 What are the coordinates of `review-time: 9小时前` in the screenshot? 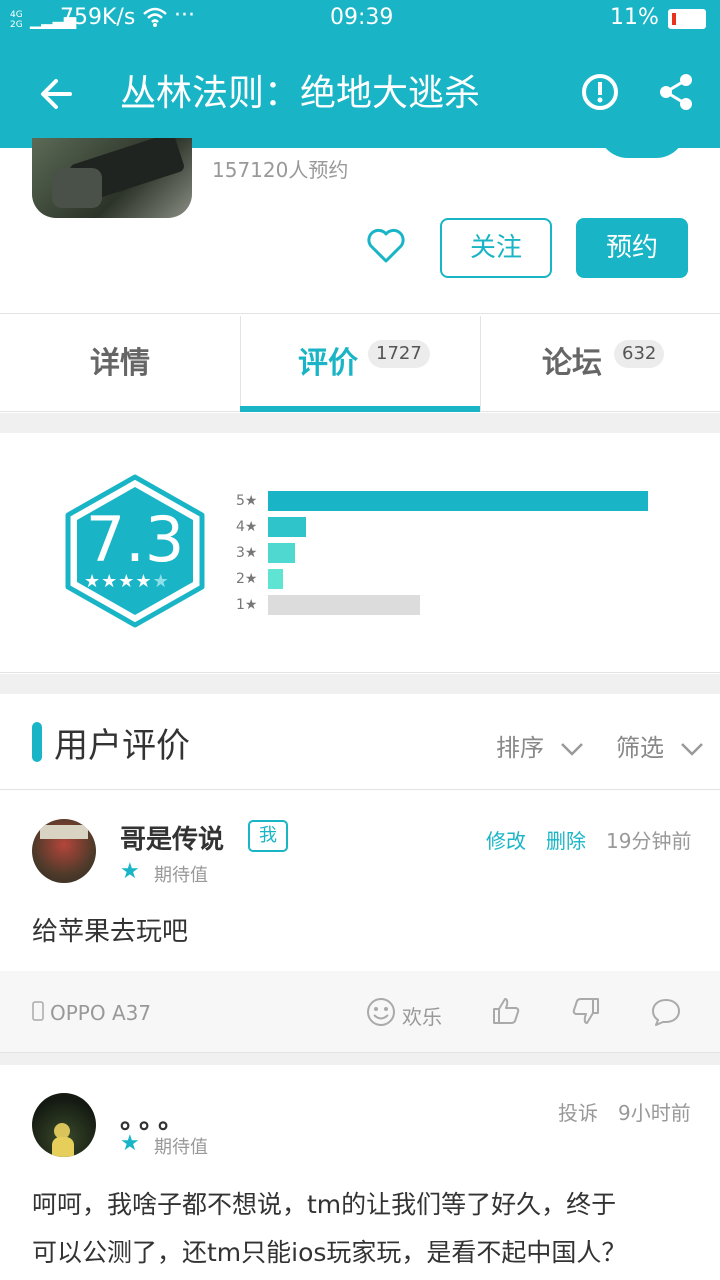 It's located at (654, 1113).